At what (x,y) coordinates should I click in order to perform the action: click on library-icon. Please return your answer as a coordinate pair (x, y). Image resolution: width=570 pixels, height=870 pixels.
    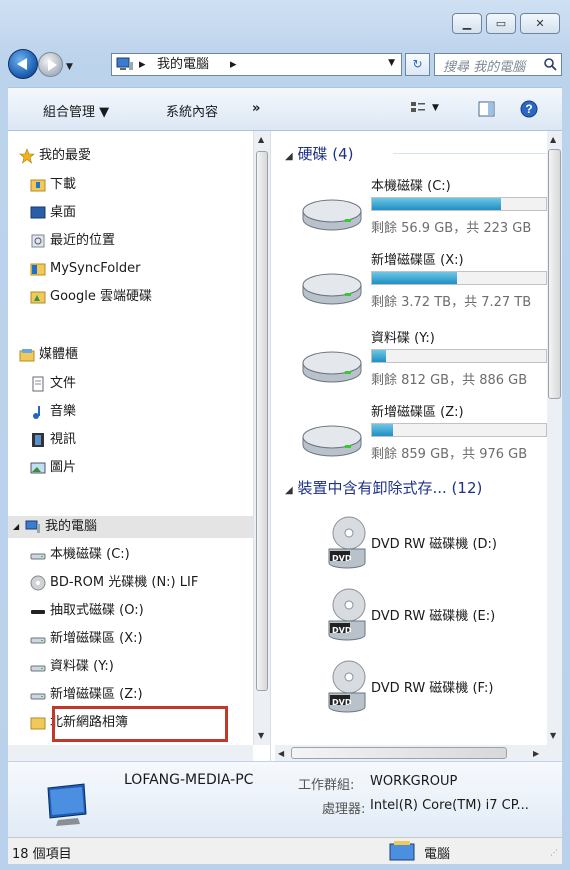
    Looking at the image, I should click on (27, 355).